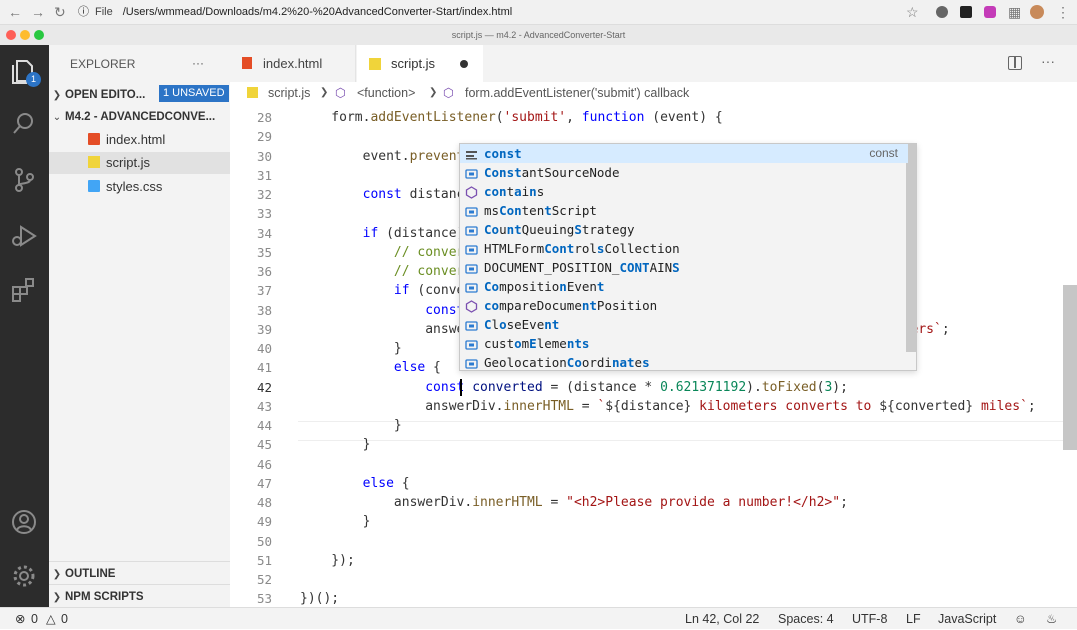  What do you see at coordinates (913, 619) in the screenshot?
I see `line-ending: LF` at bounding box center [913, 619].